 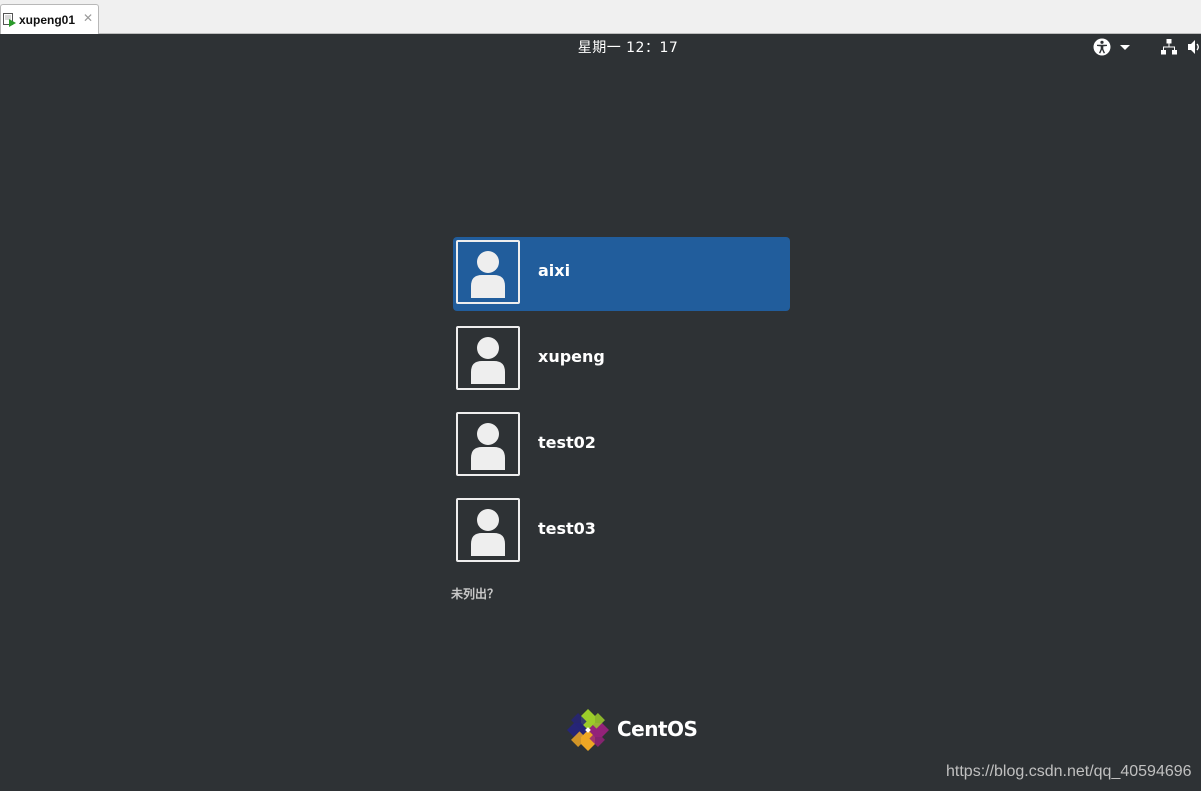 I want to click on user-row-xupeng: xupeng, so click(x=621, y=360).